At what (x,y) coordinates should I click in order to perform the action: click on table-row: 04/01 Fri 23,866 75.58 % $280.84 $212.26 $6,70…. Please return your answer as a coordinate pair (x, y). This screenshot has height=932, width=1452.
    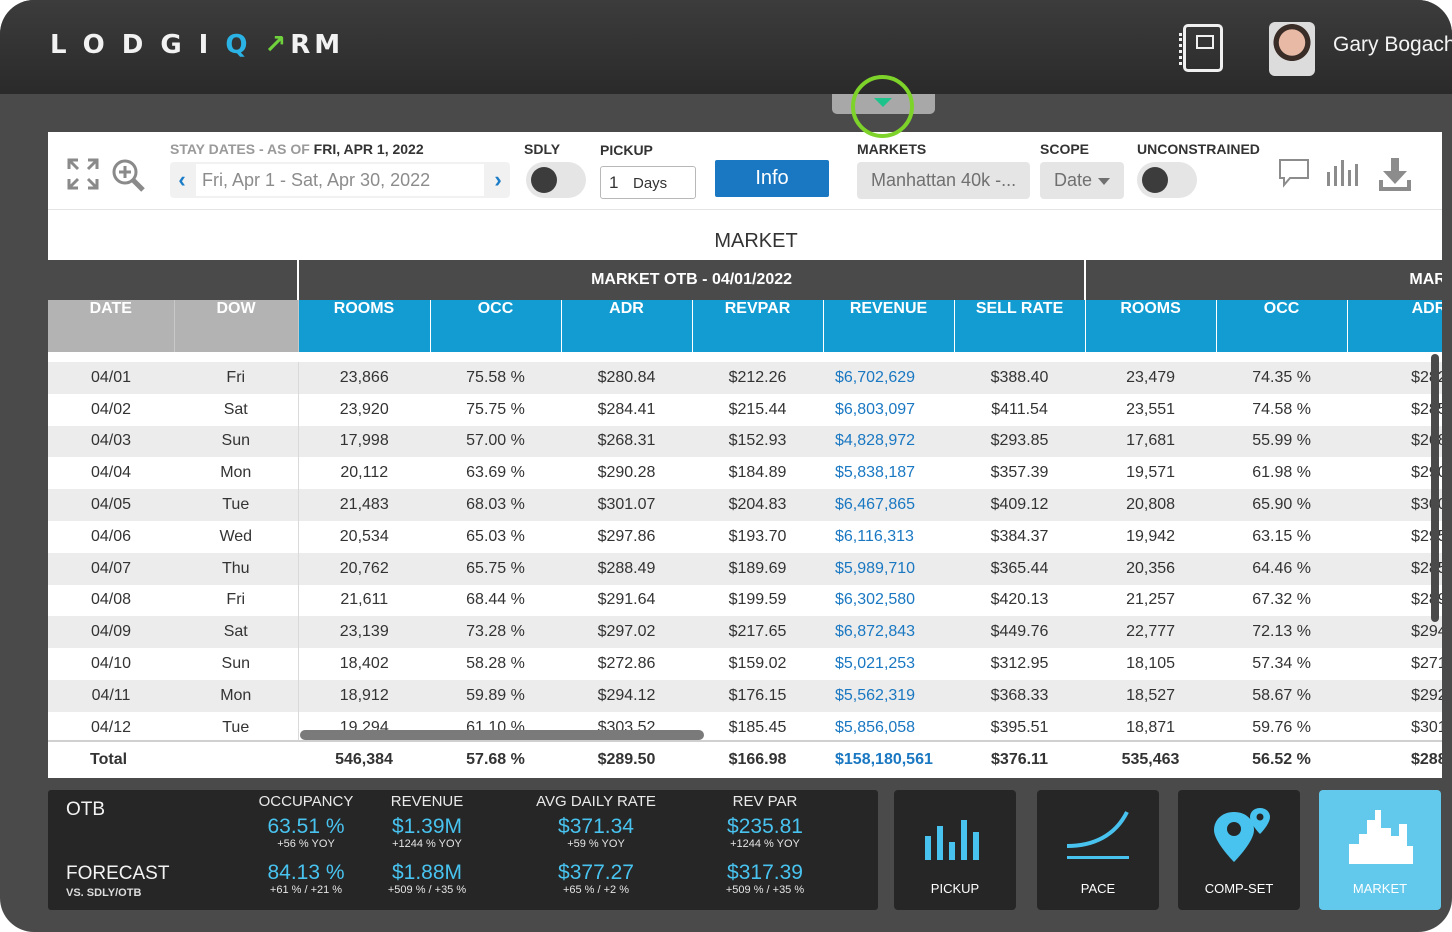
    Looking at the image, I should click on (745, 378).